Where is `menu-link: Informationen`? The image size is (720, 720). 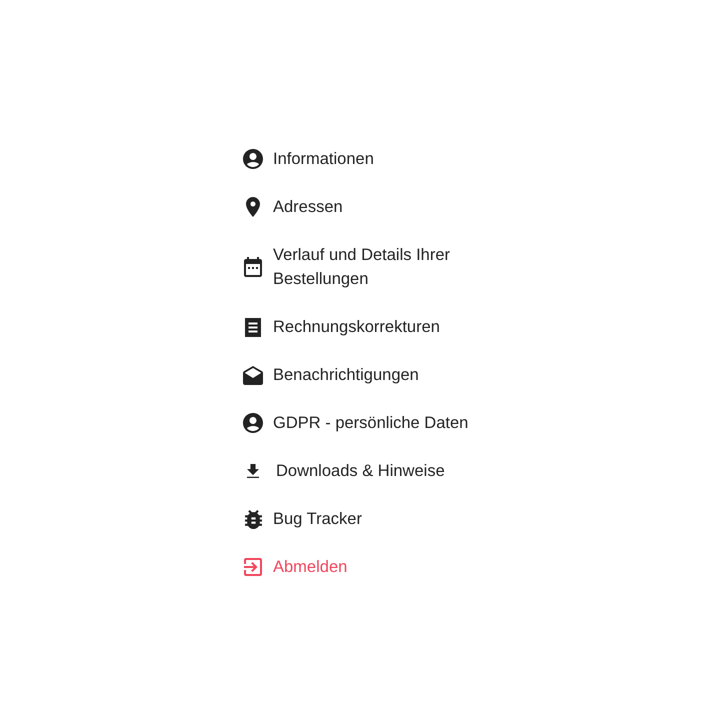
menu-link: Informationen is located at coordinates (308, 159).